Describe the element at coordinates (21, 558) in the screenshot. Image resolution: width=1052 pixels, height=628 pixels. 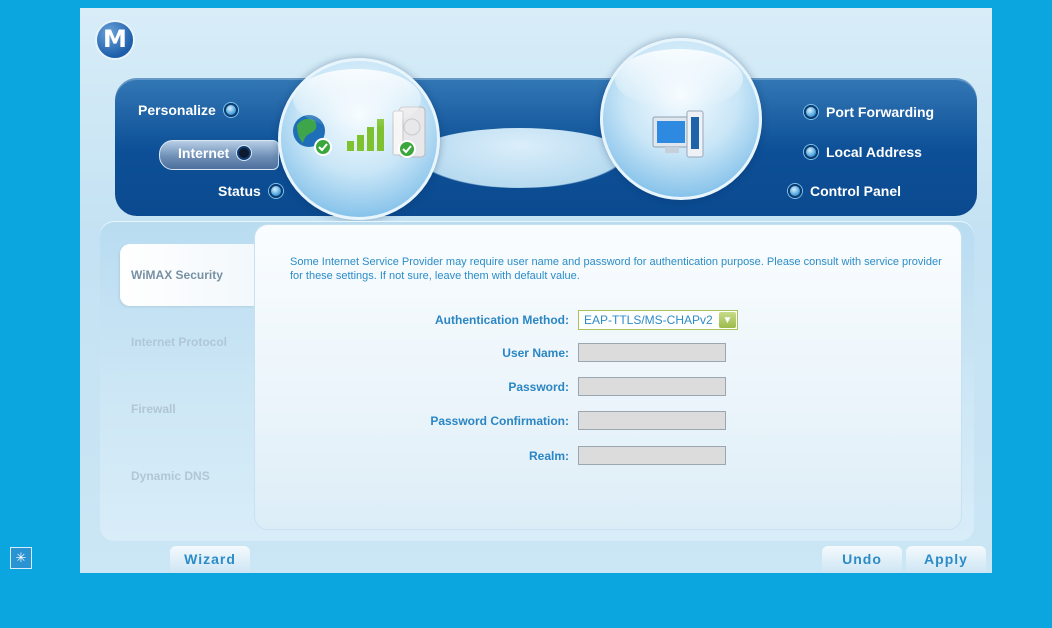
I see `snowflake-icon: ✳` at that location.